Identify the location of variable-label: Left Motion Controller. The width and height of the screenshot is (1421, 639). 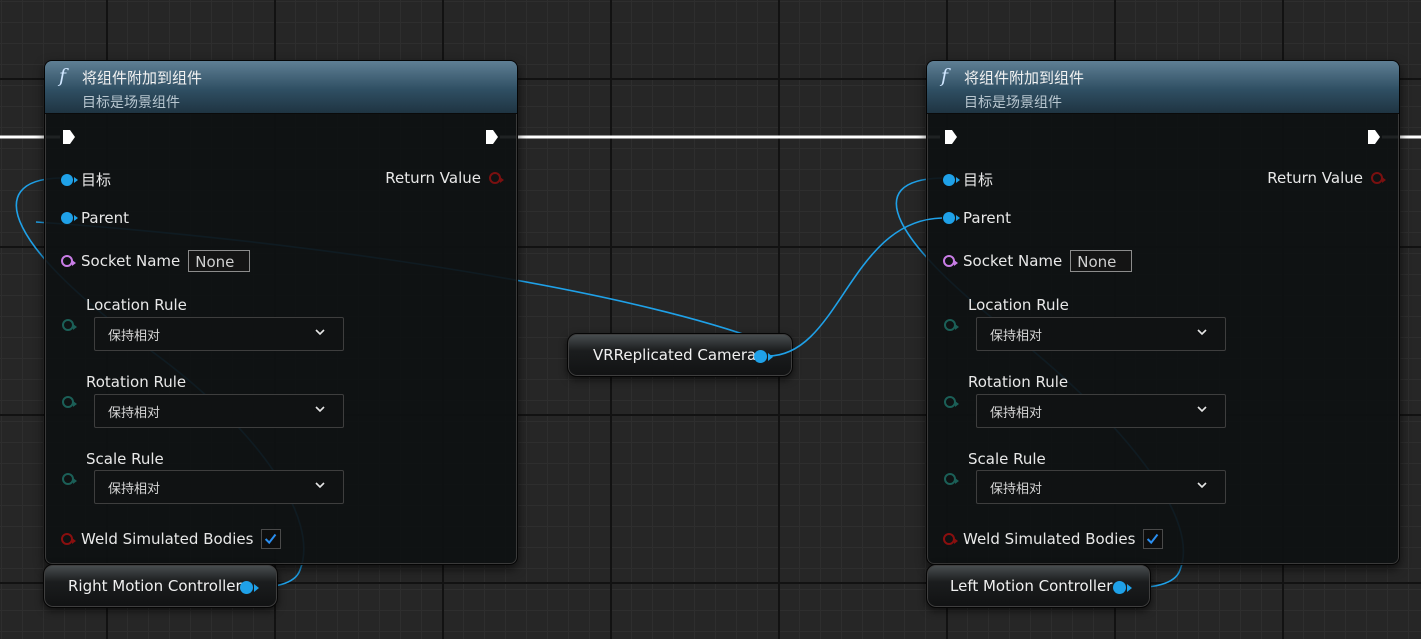
(1031, 586).